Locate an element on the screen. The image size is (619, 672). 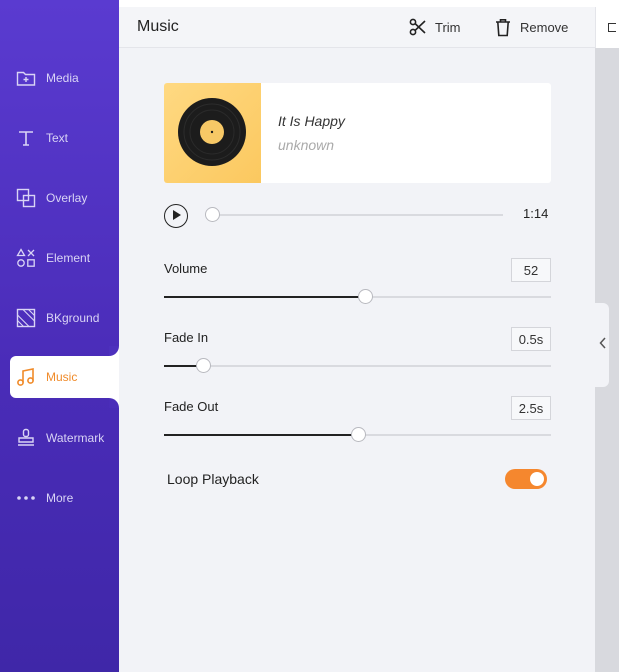
background-icon is located at coordinates (26, 318).